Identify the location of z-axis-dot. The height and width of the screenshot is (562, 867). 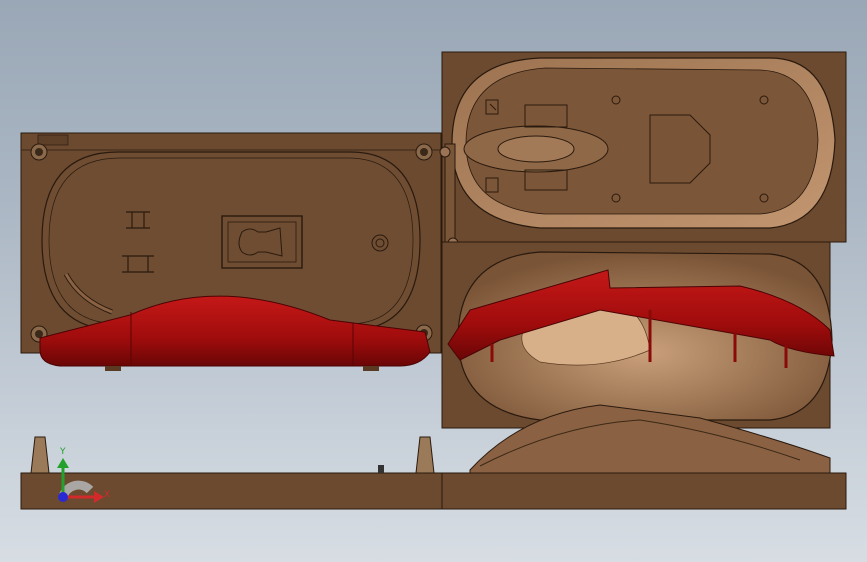
(63, 497).